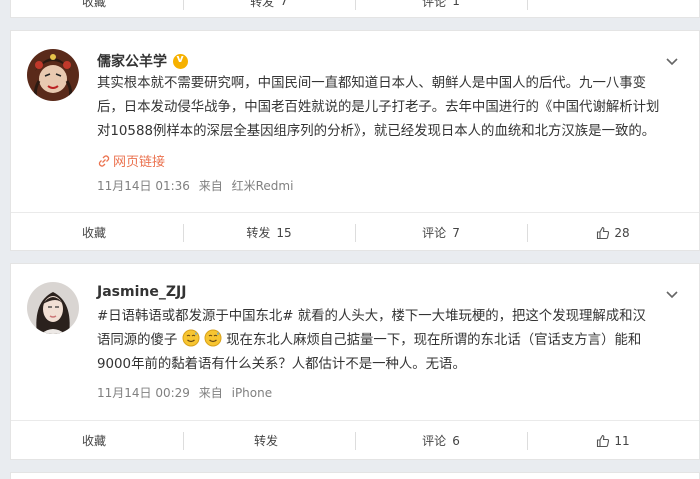  What do you see at coordinates (143, 186) in the screenshot?
I see `post-time: 11月14日 01:36` at bounding box center [143, 186].